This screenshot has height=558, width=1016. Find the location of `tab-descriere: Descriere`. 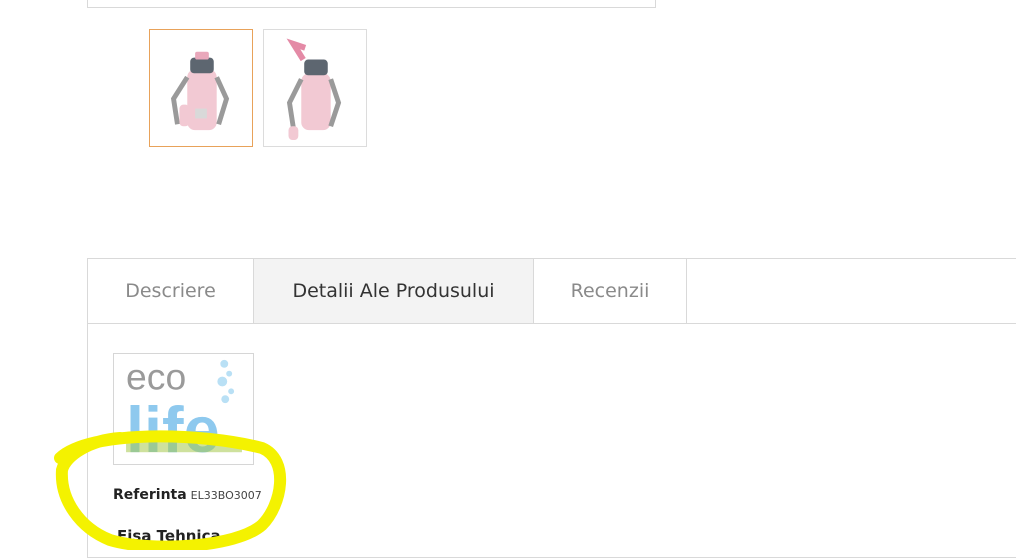

tab-descriere: Descriere is located at coordinates (171, 291).